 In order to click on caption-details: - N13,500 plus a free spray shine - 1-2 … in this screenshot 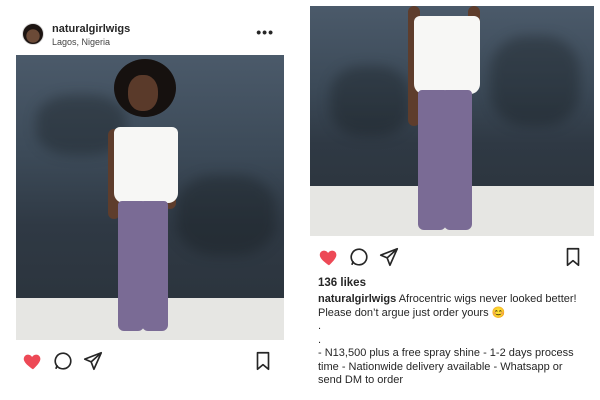, I will do `click(446, 366)`.